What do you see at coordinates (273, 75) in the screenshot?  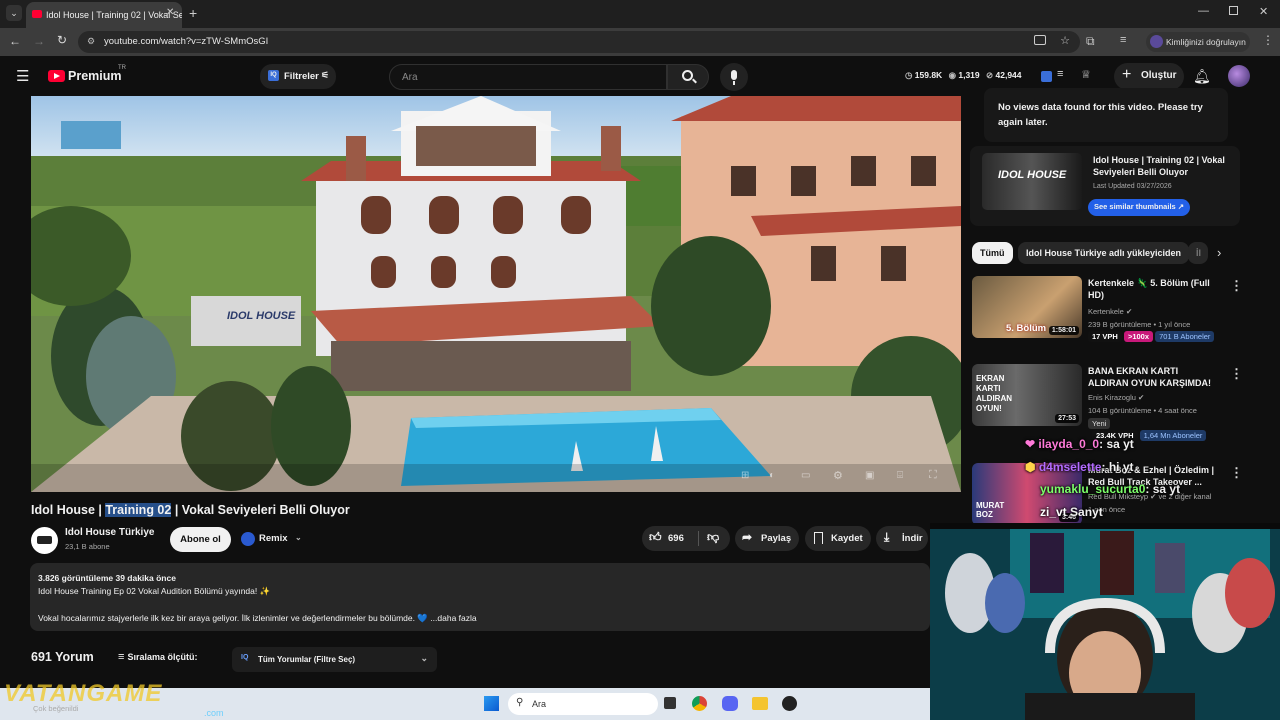 I see `extension-iq-icon: IQ` at bounding box center [273, 75].